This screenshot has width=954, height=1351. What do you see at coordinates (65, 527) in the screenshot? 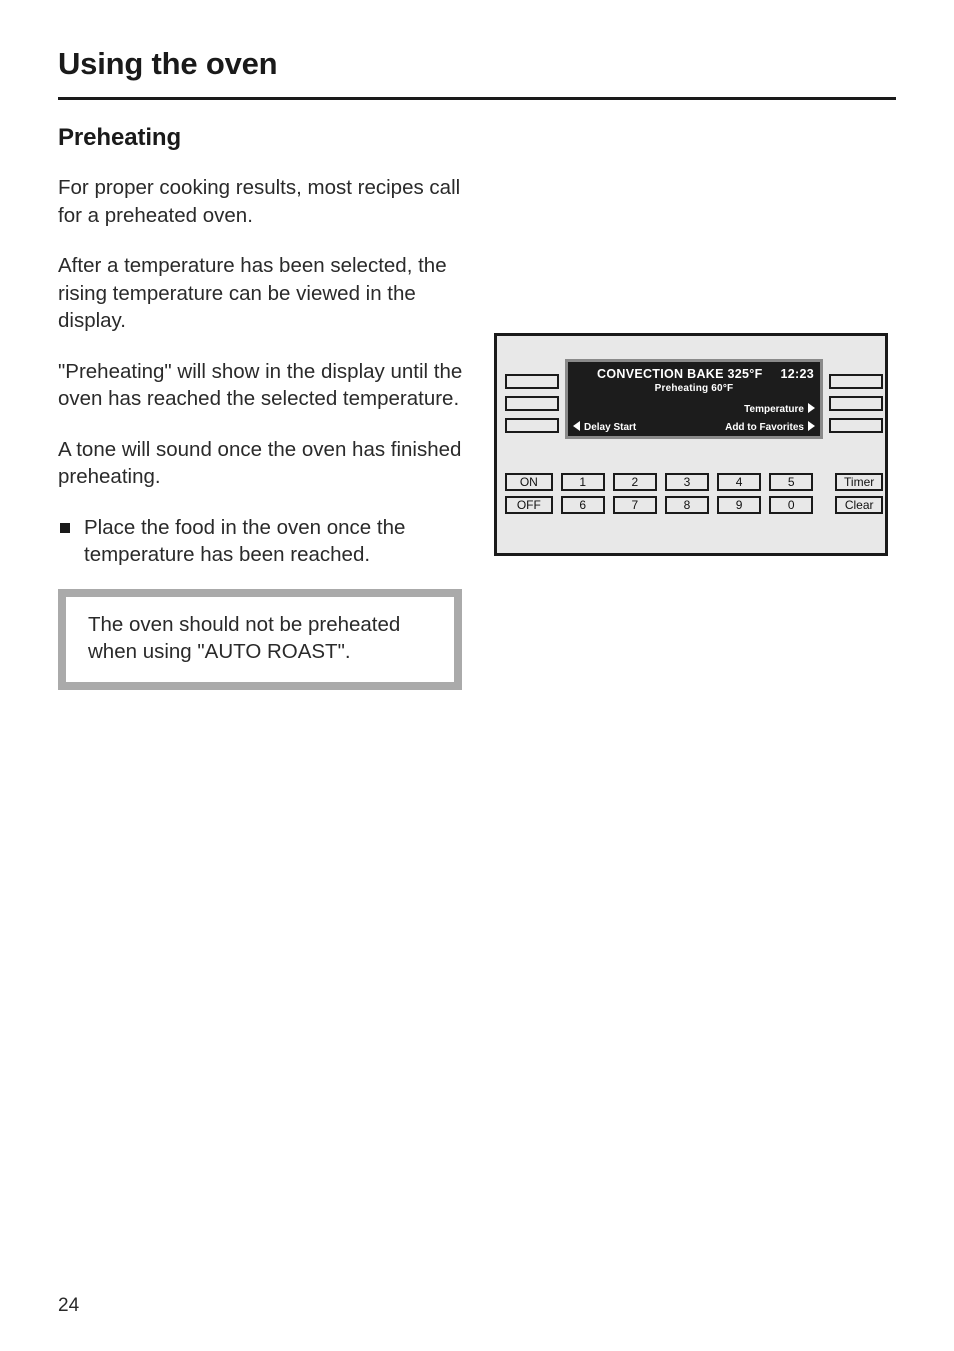
I see `square-bullet-icon` at bounding box center [65, 527].